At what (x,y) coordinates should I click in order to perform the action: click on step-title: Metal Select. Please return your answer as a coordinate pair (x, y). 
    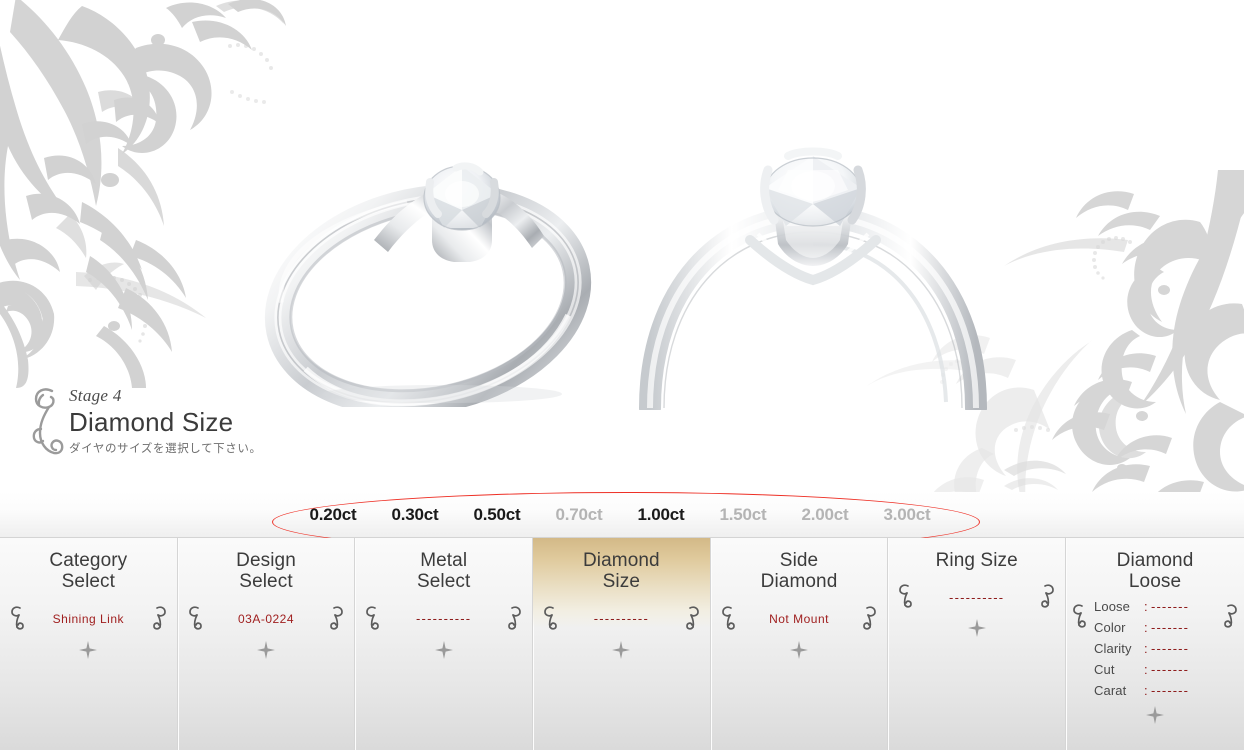
    Looking at the image, I should click on (443, 571).